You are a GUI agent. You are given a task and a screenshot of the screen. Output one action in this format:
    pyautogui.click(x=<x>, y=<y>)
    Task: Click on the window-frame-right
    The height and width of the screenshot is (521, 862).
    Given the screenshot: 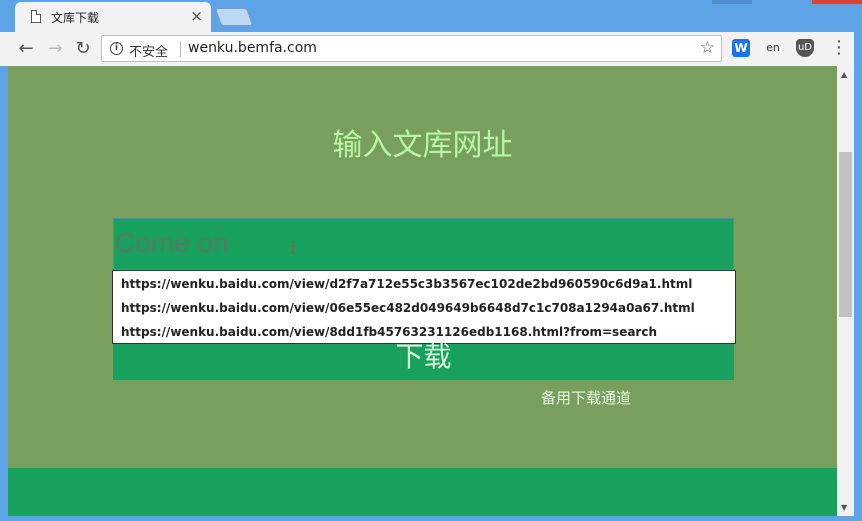 What is the action you would take?
    pyautogui.click(x=858, y=276)
    